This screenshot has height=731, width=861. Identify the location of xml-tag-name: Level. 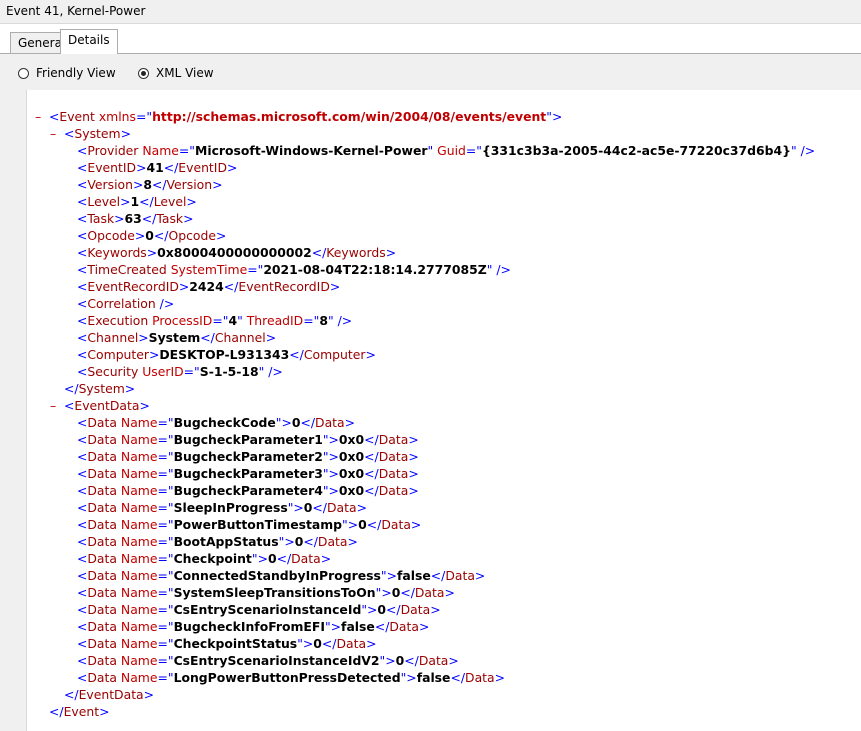
(170, 201).